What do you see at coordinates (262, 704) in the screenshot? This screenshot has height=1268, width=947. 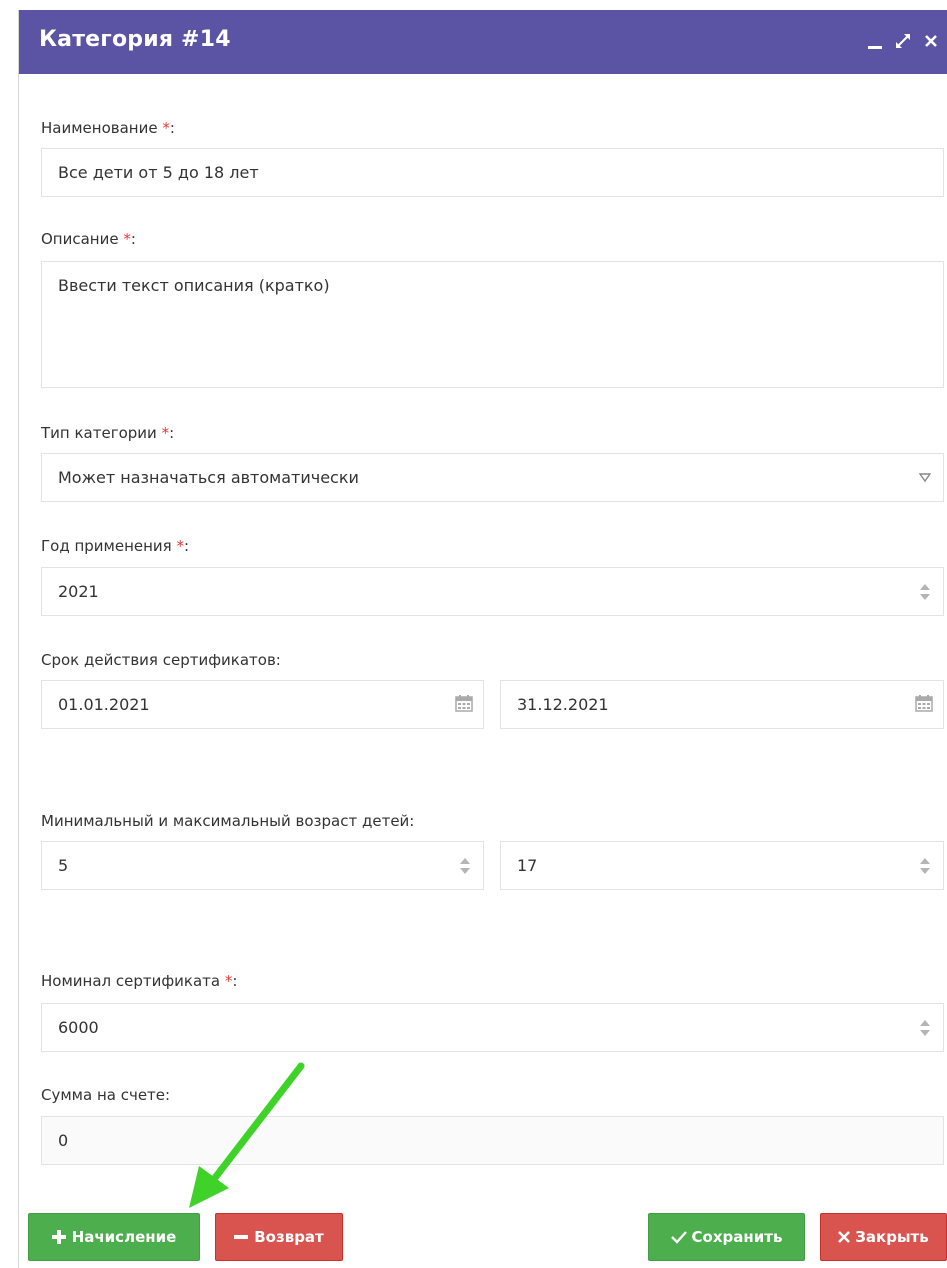 I see `validity-from-input: 01.01.2021` at bounding box center [262, 704].